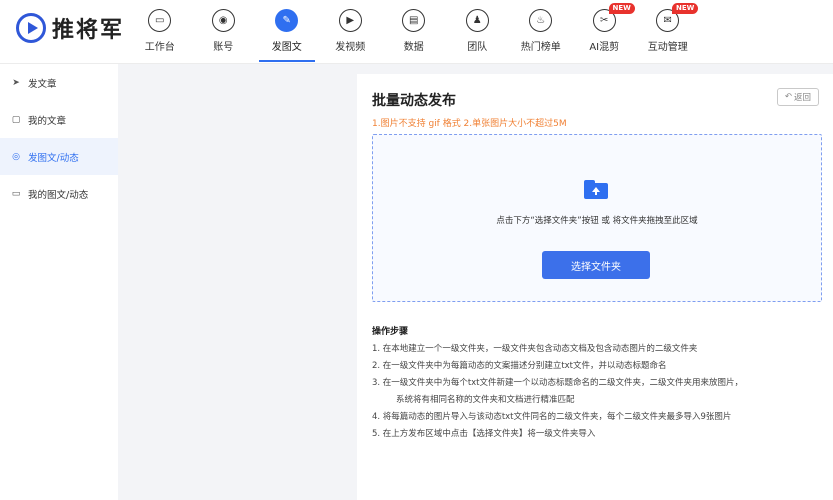  What do you see at coordinates (42, 84) in the screenshot?
I see `sidebar-item-label: 发文章` at bounding box center [42, 84].